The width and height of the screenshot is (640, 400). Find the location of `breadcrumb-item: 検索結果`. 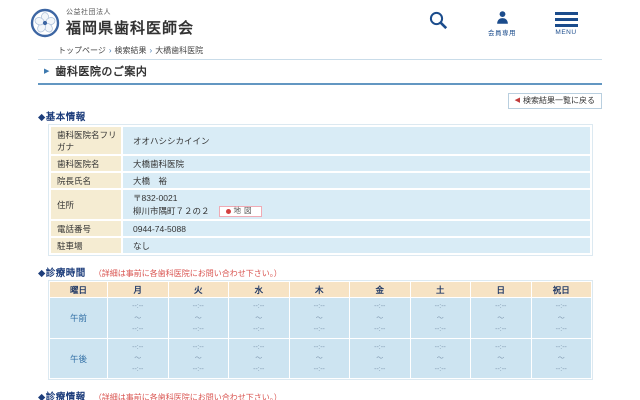

breadcrumb-item: 検索結果 is located at coordinates (131, 50).